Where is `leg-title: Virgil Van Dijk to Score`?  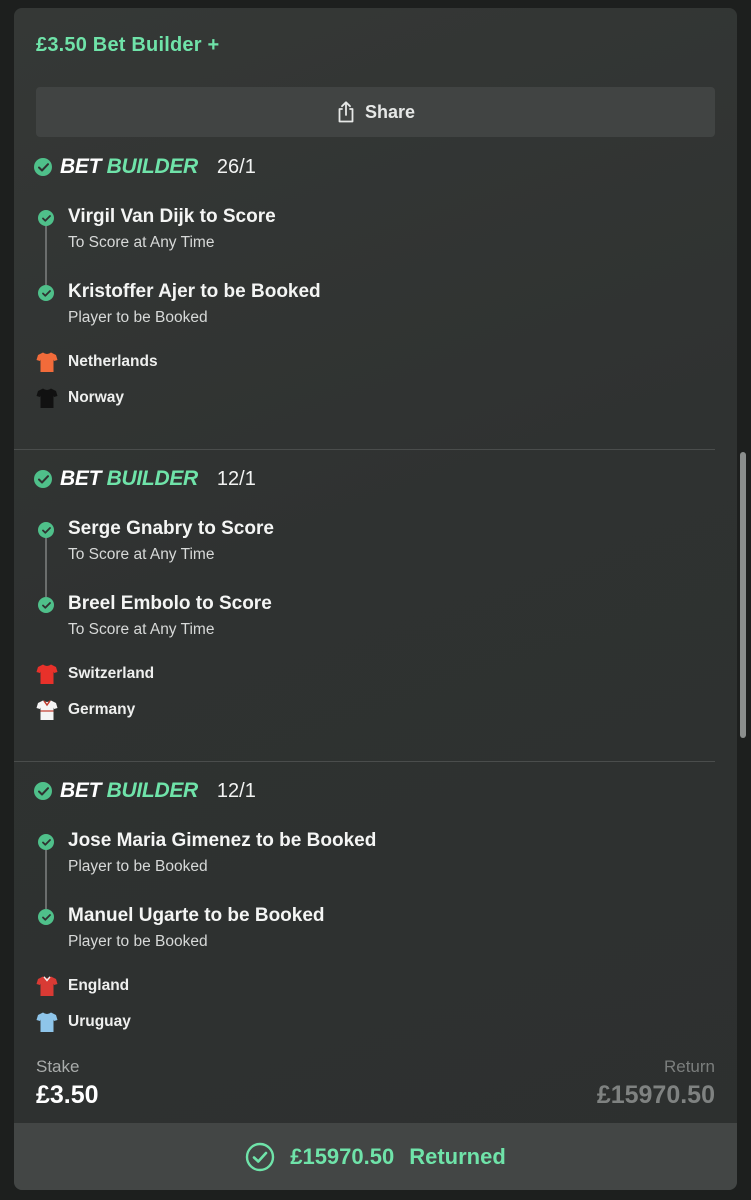
leg-title: Virgil Van Dijk to Score is located at coordinates (172, 216).